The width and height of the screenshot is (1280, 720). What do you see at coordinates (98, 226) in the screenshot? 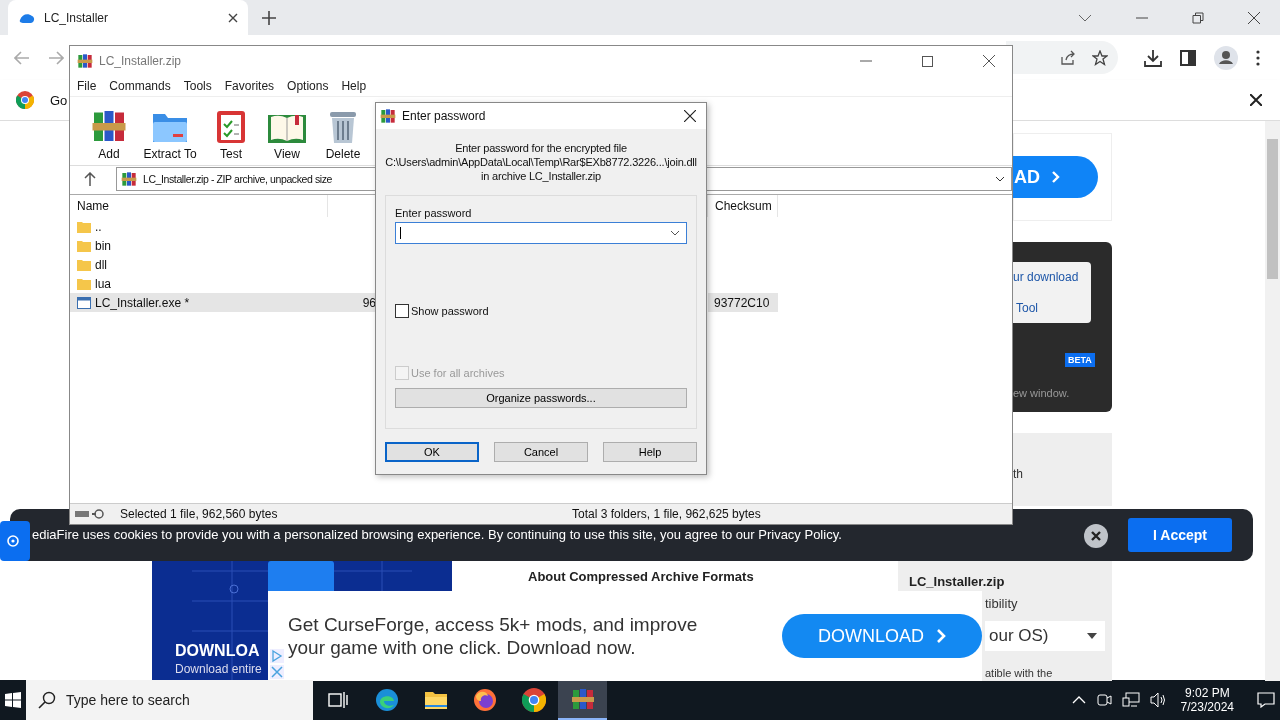
I see `file-name: ..` at bounding box center [98, 226].